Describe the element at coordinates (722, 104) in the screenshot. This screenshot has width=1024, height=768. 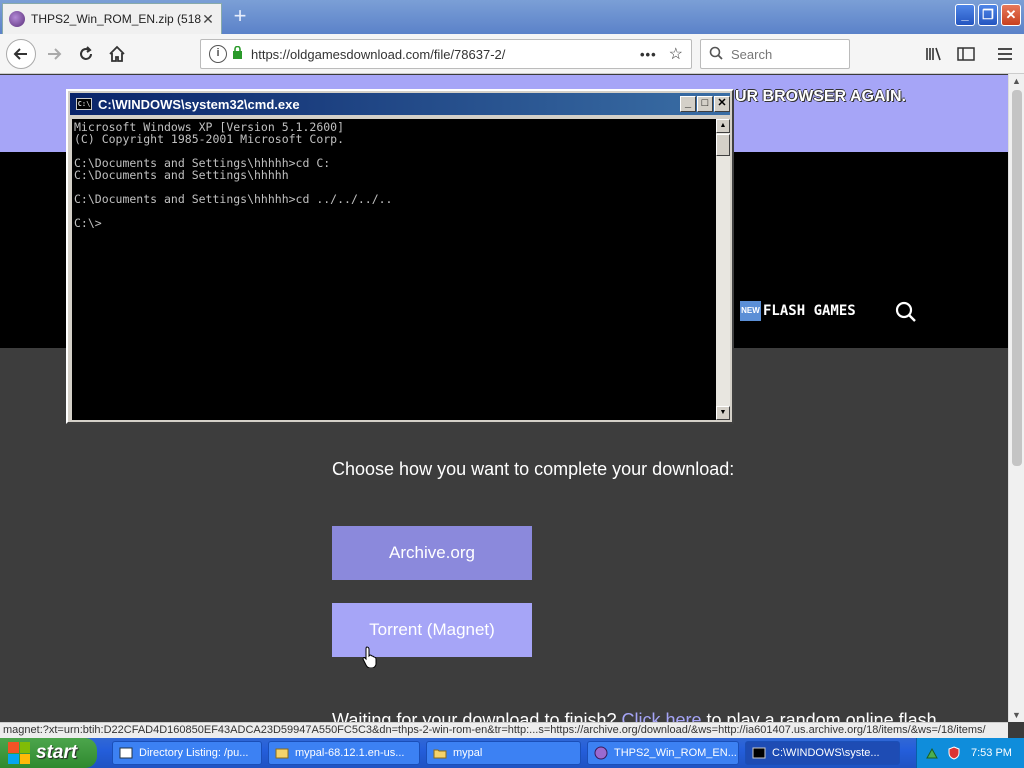
I see `cmd-close-button: ✕` at that location.